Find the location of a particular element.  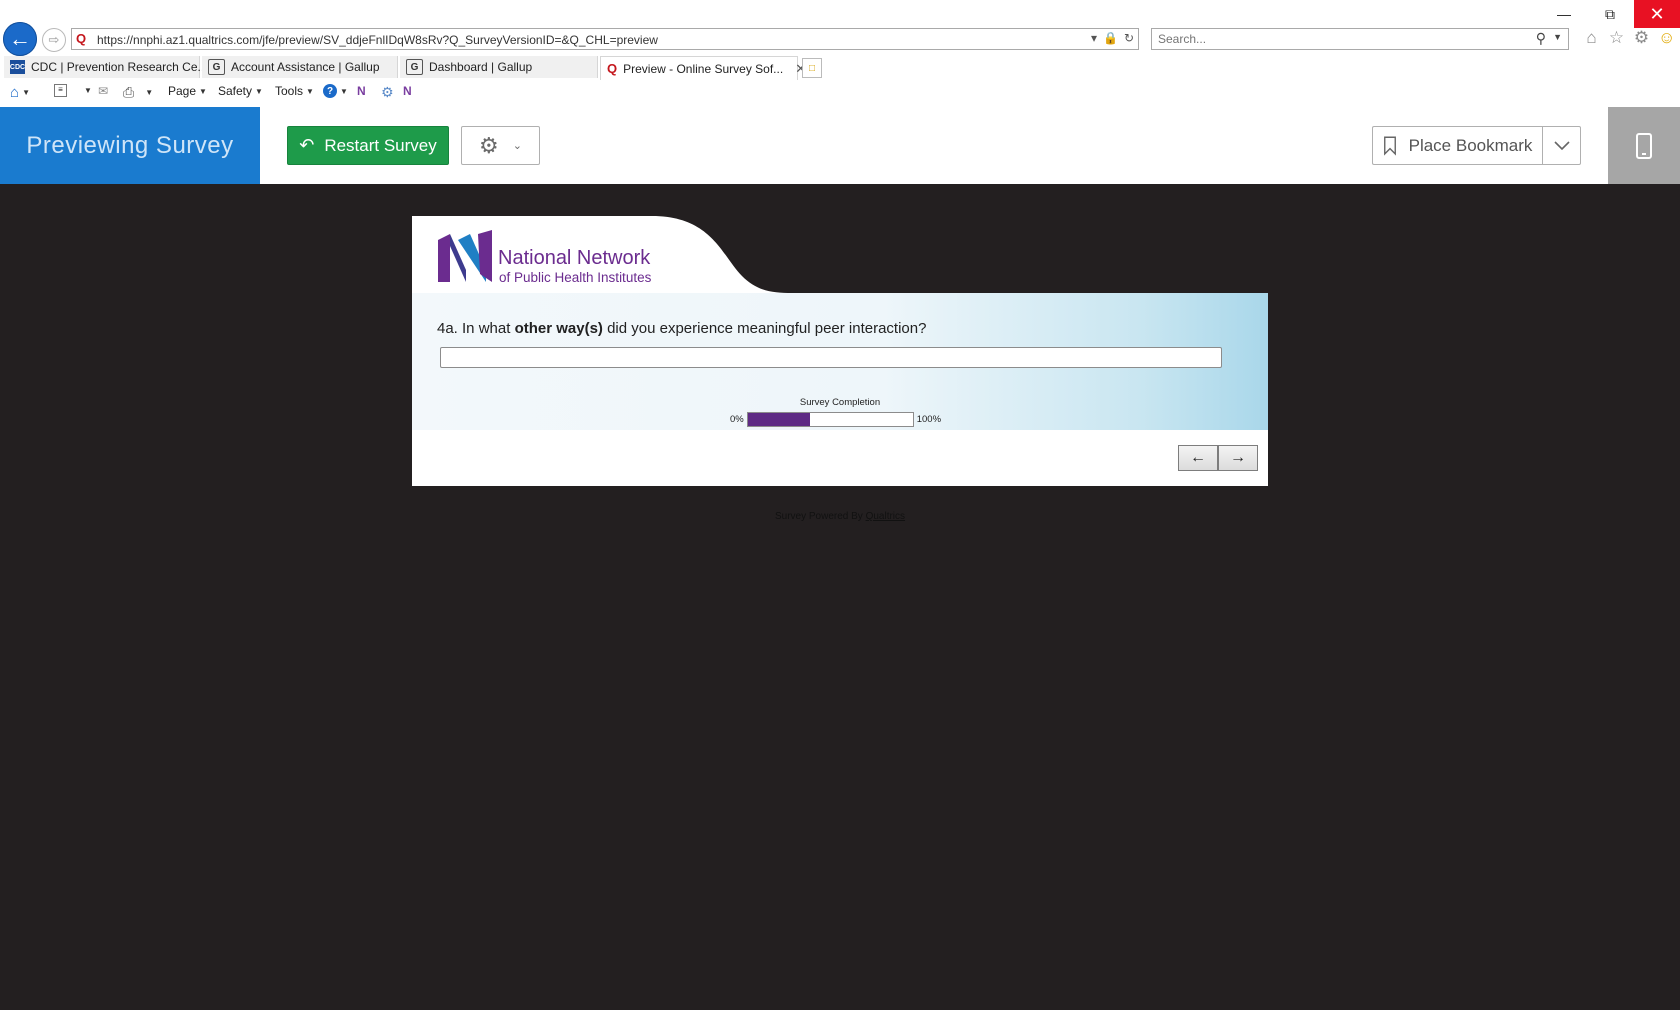

mail-icon: ✉ is located at coordinates (103, 91).